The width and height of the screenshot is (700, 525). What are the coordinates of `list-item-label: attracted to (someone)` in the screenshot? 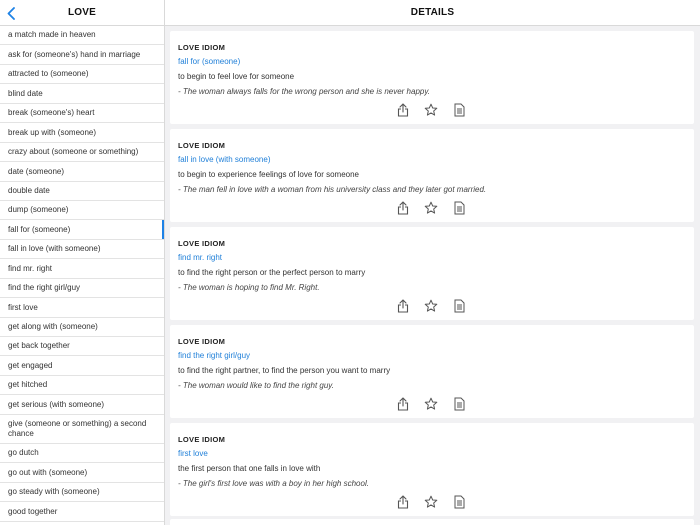 It's located at (48, 74).